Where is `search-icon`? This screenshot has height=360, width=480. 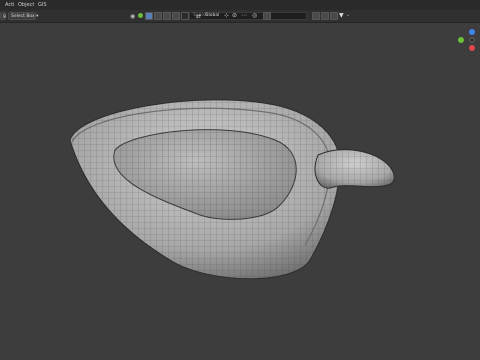
search-icon is located at coordinates (185, 16).